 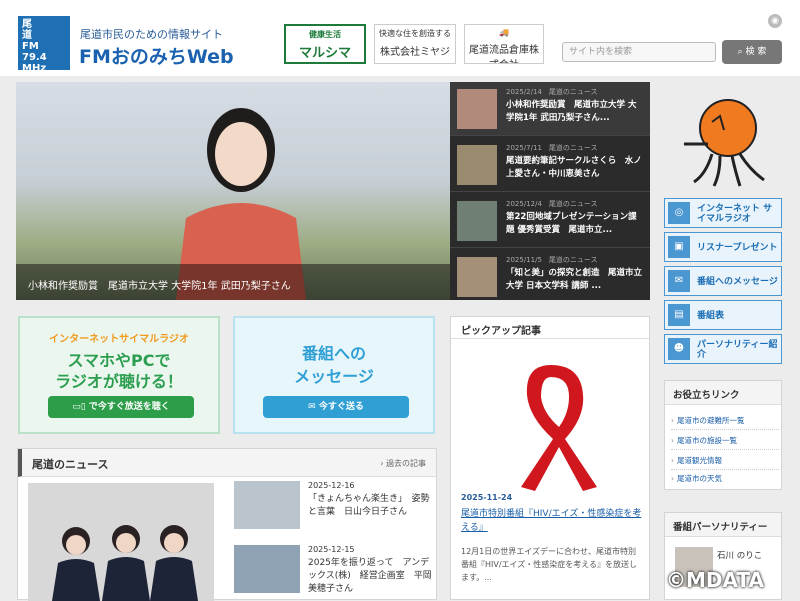 I want to click on people-icon: ☻, so click(x=679, y=349).